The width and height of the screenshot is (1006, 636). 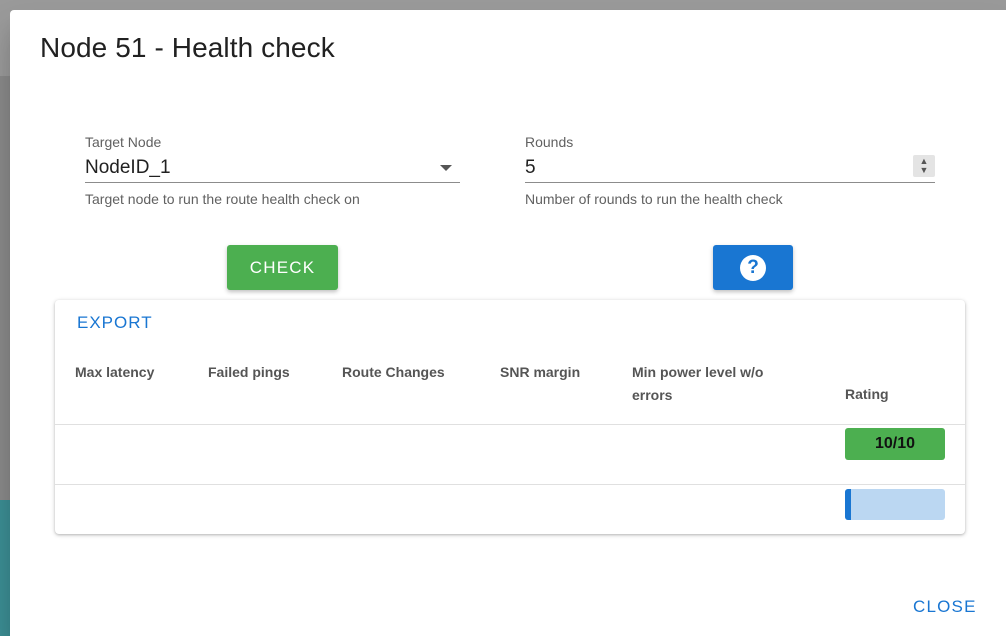 What do you see at coordinates (654, 199) in the screenshot?
I see `rounds-hint: Number of rounds to run the health check` at bounding box center [654, 199].